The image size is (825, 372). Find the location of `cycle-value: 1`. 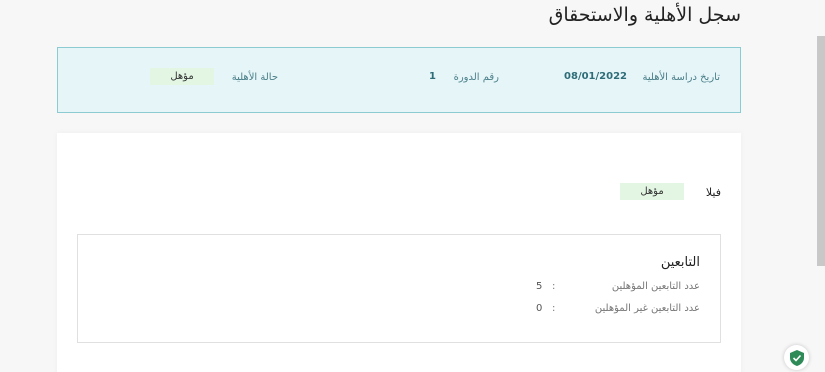

cycle-value: 1 is located at coordinates (432, 76).